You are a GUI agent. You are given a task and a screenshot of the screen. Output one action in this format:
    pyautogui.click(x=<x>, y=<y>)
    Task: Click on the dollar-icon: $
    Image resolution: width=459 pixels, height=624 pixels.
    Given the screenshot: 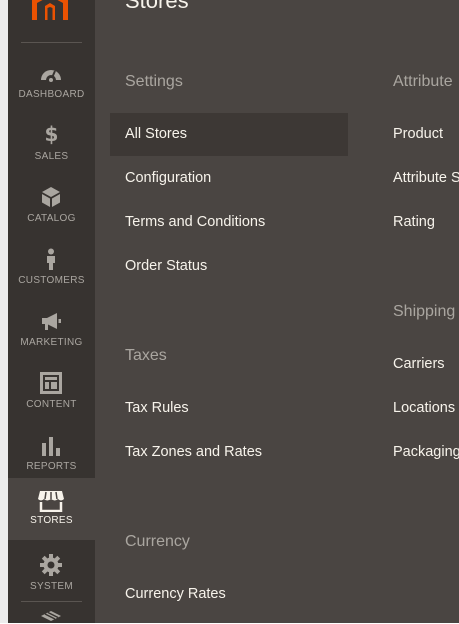 What is the action you would take?
    pyautogui.click(x=51, y=134)
    